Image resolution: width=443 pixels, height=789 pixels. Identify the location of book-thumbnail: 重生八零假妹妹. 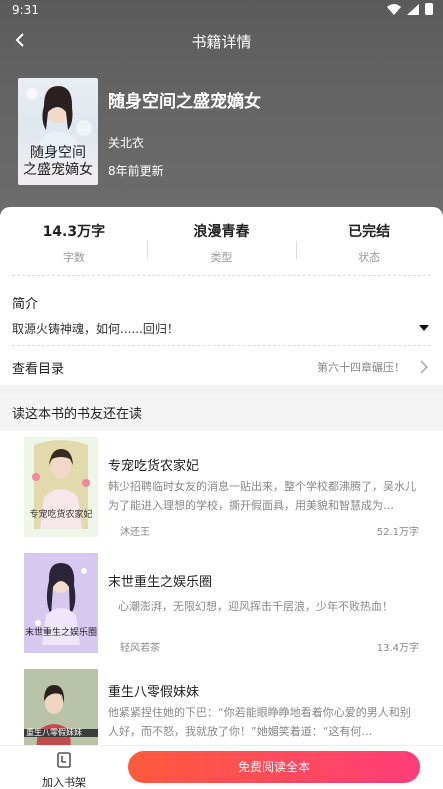
(61, 707).